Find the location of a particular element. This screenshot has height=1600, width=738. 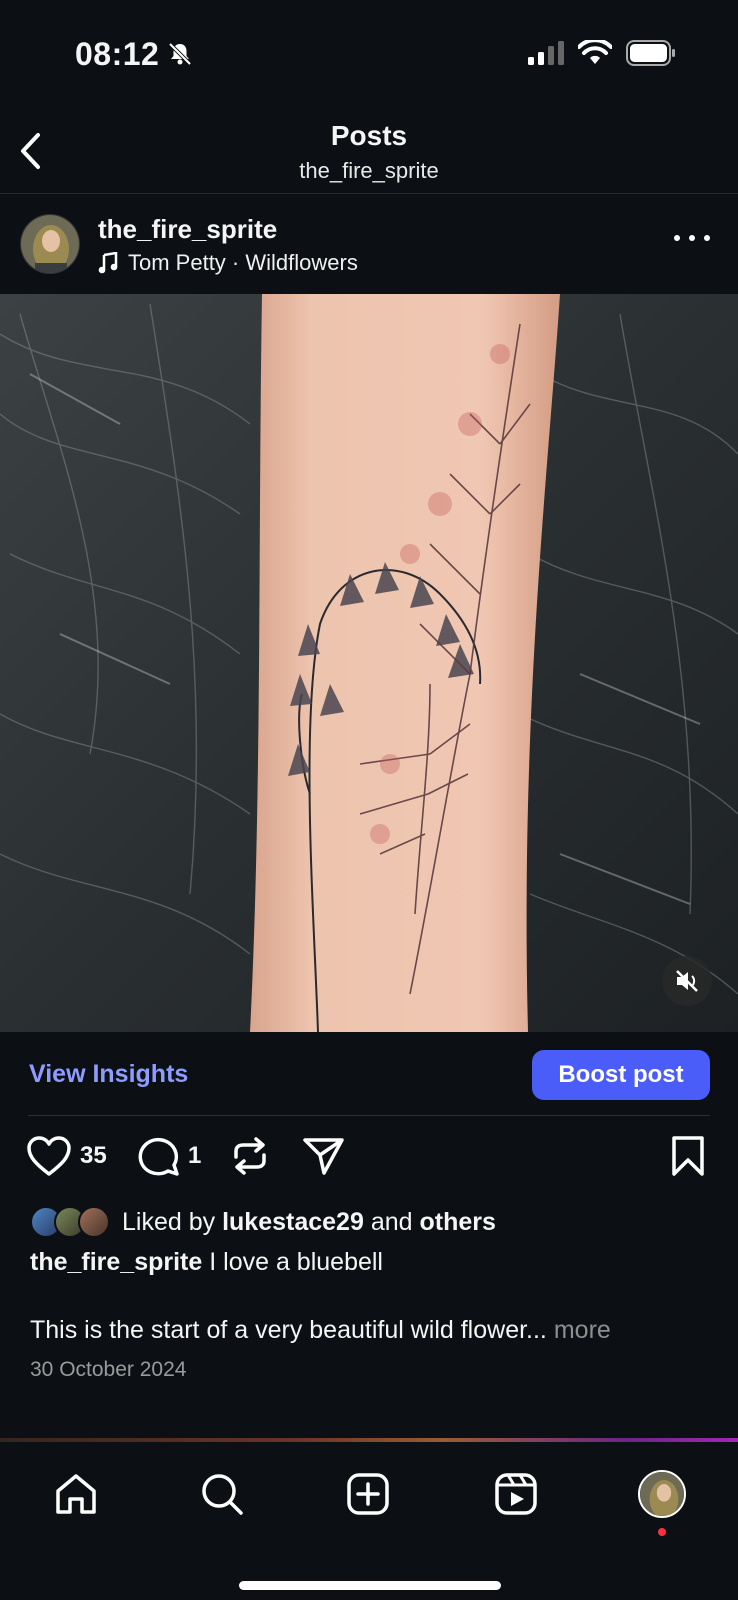

bell-muted-icon is located at coordinates (180, 54).